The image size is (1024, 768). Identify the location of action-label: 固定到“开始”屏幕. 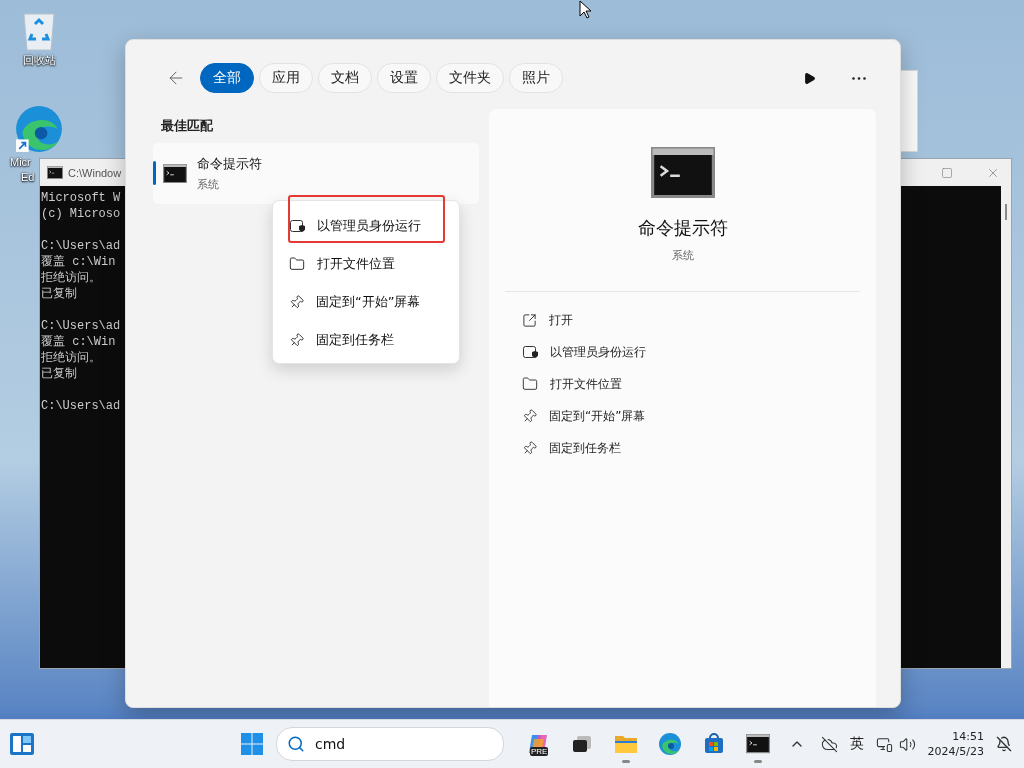
(597, 416).